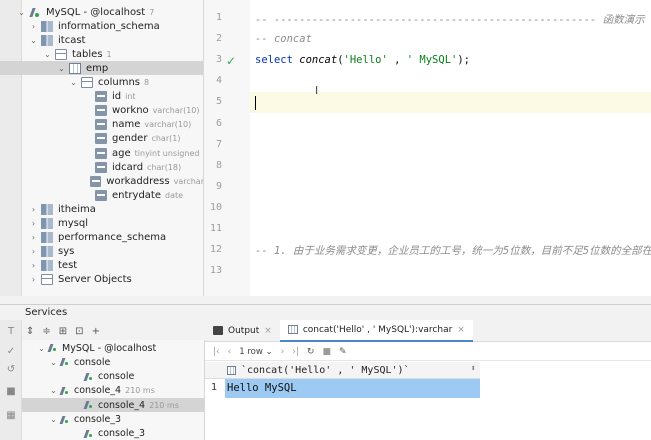 The height and width of the screenshot is (440, 651). What do you see at coordinates (450, 102) in the screenshot?
I see `current-line-highlight` at bounding box center [450, 102].